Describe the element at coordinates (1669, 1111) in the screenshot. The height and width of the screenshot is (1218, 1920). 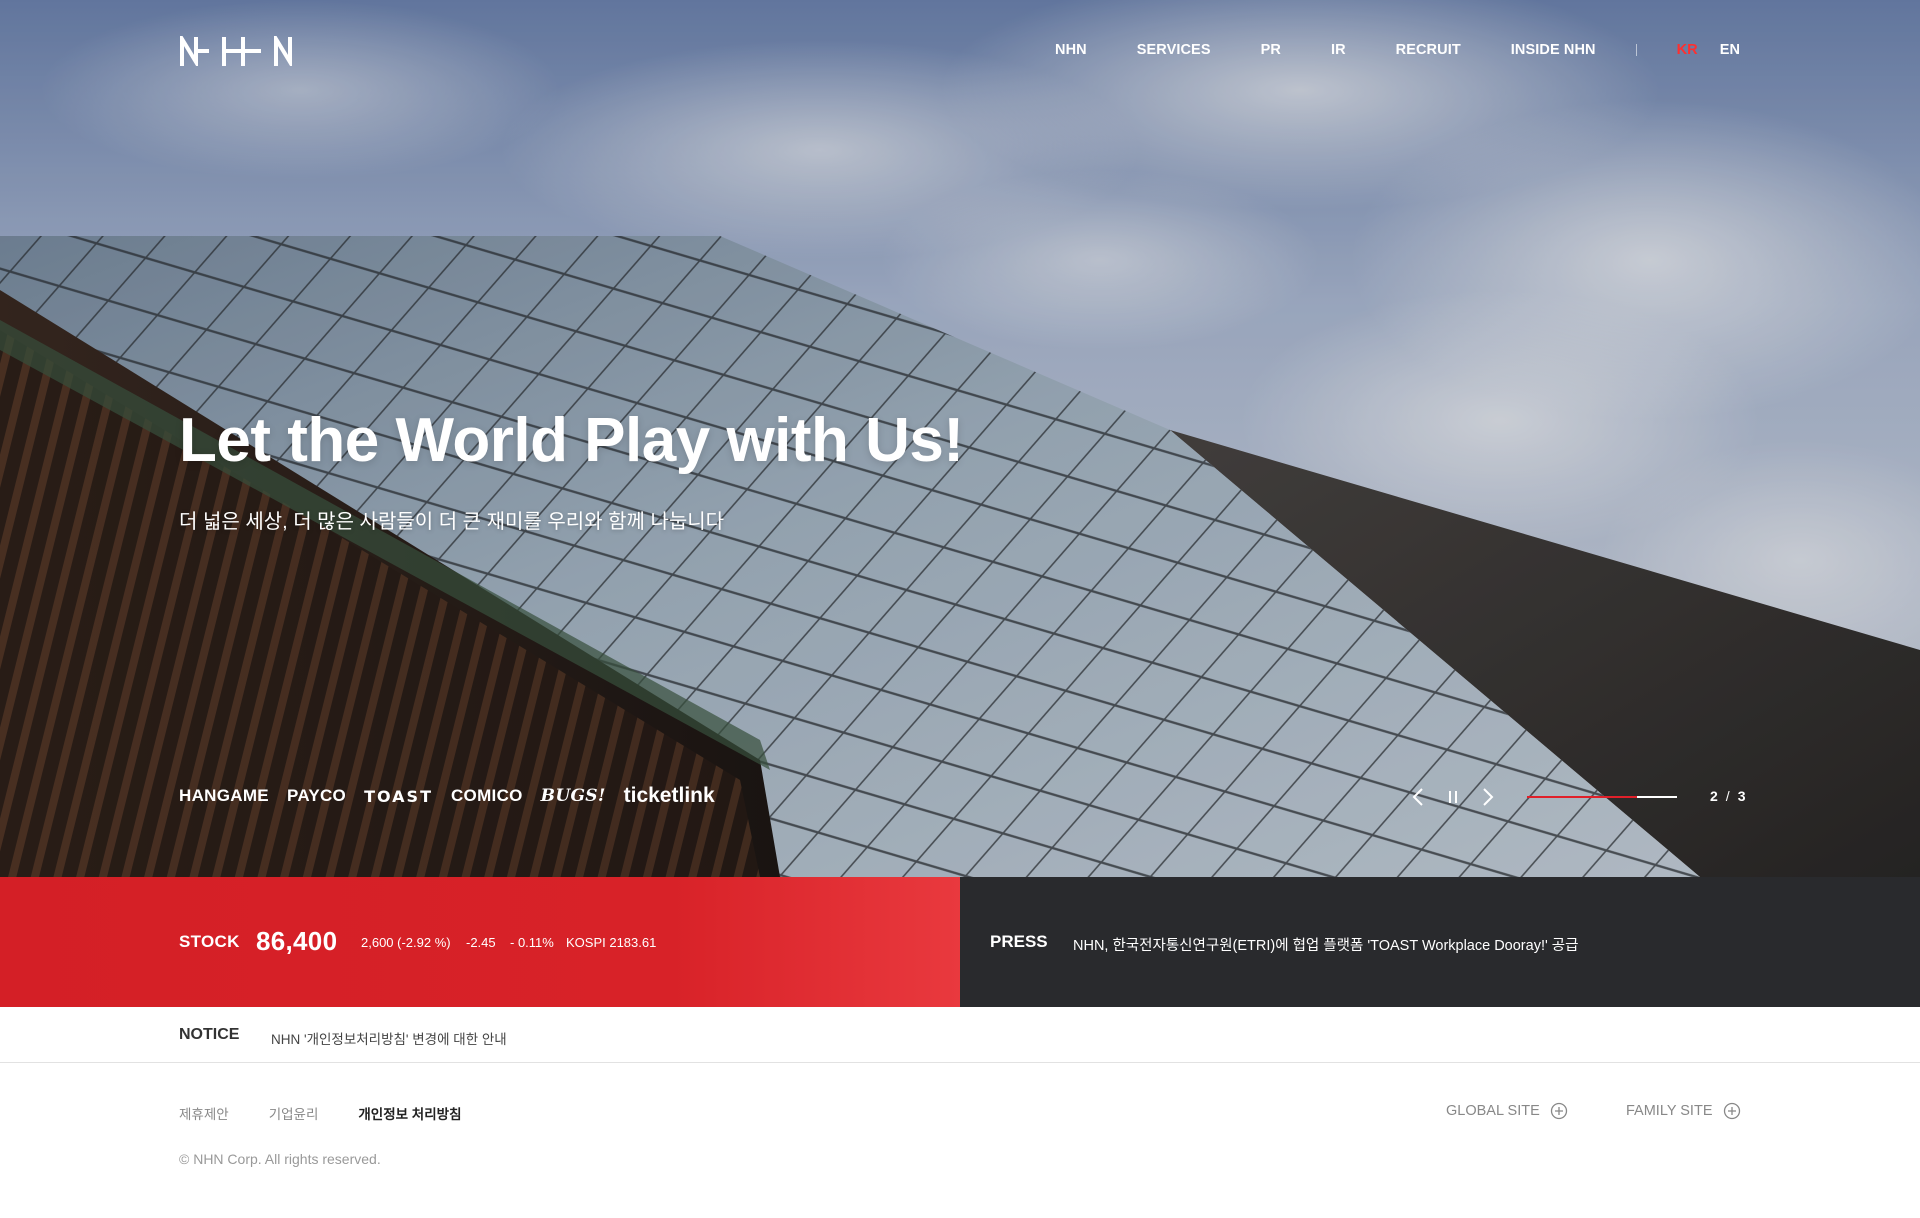
I see `family-site-label: FAMILY SITE` at that location.